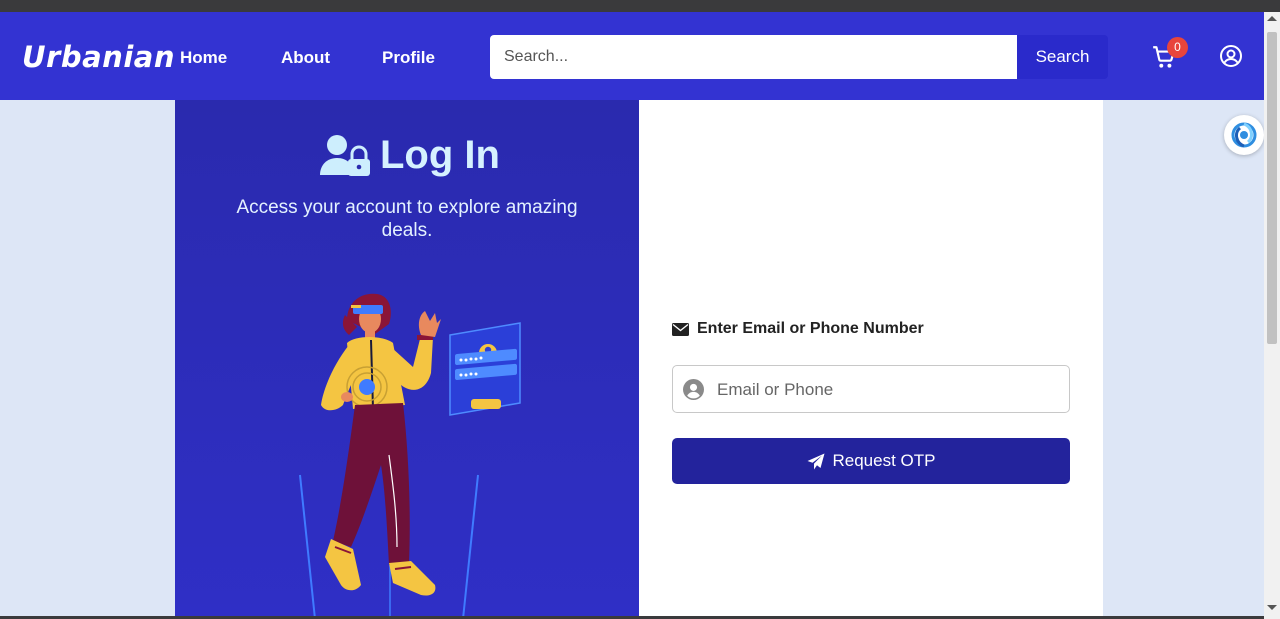  I want to click on scroll-up-arrow, so click(1272, 18).